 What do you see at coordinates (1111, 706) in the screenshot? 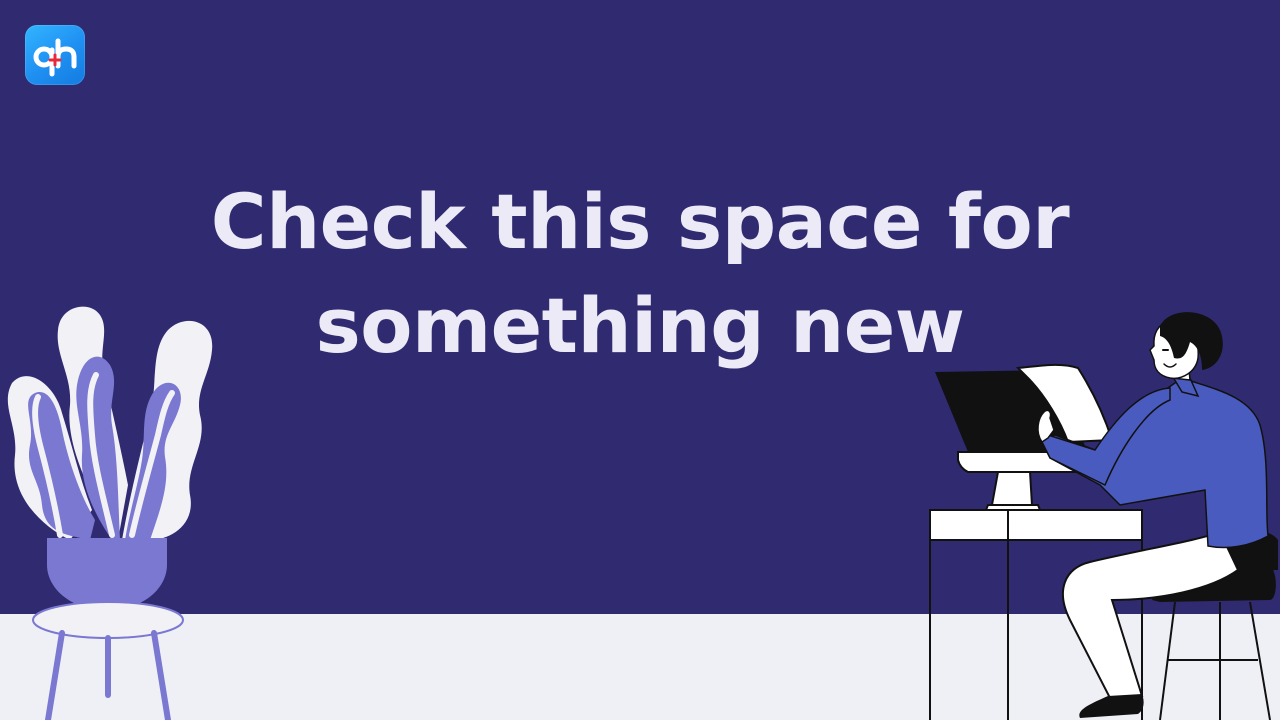
I see `man-shoe` at bounding box center [1111, 706].